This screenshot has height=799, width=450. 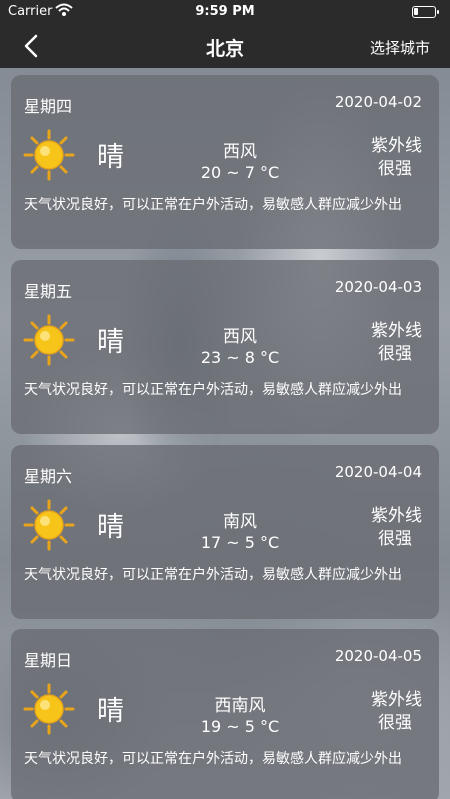 I want to click on date-label: 2020-04-04, so click(x=378, y=472).